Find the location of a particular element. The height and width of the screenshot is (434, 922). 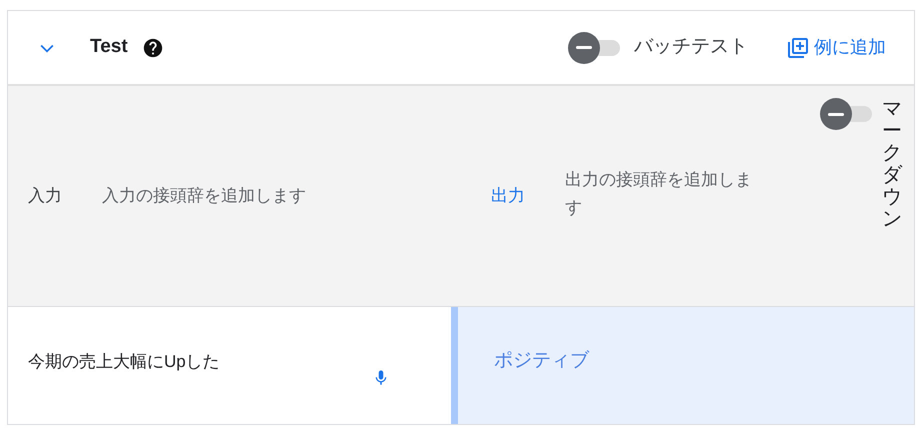

output-prefix-field: 出力の接頭辞を追加します is located at coordinates (665, 196).